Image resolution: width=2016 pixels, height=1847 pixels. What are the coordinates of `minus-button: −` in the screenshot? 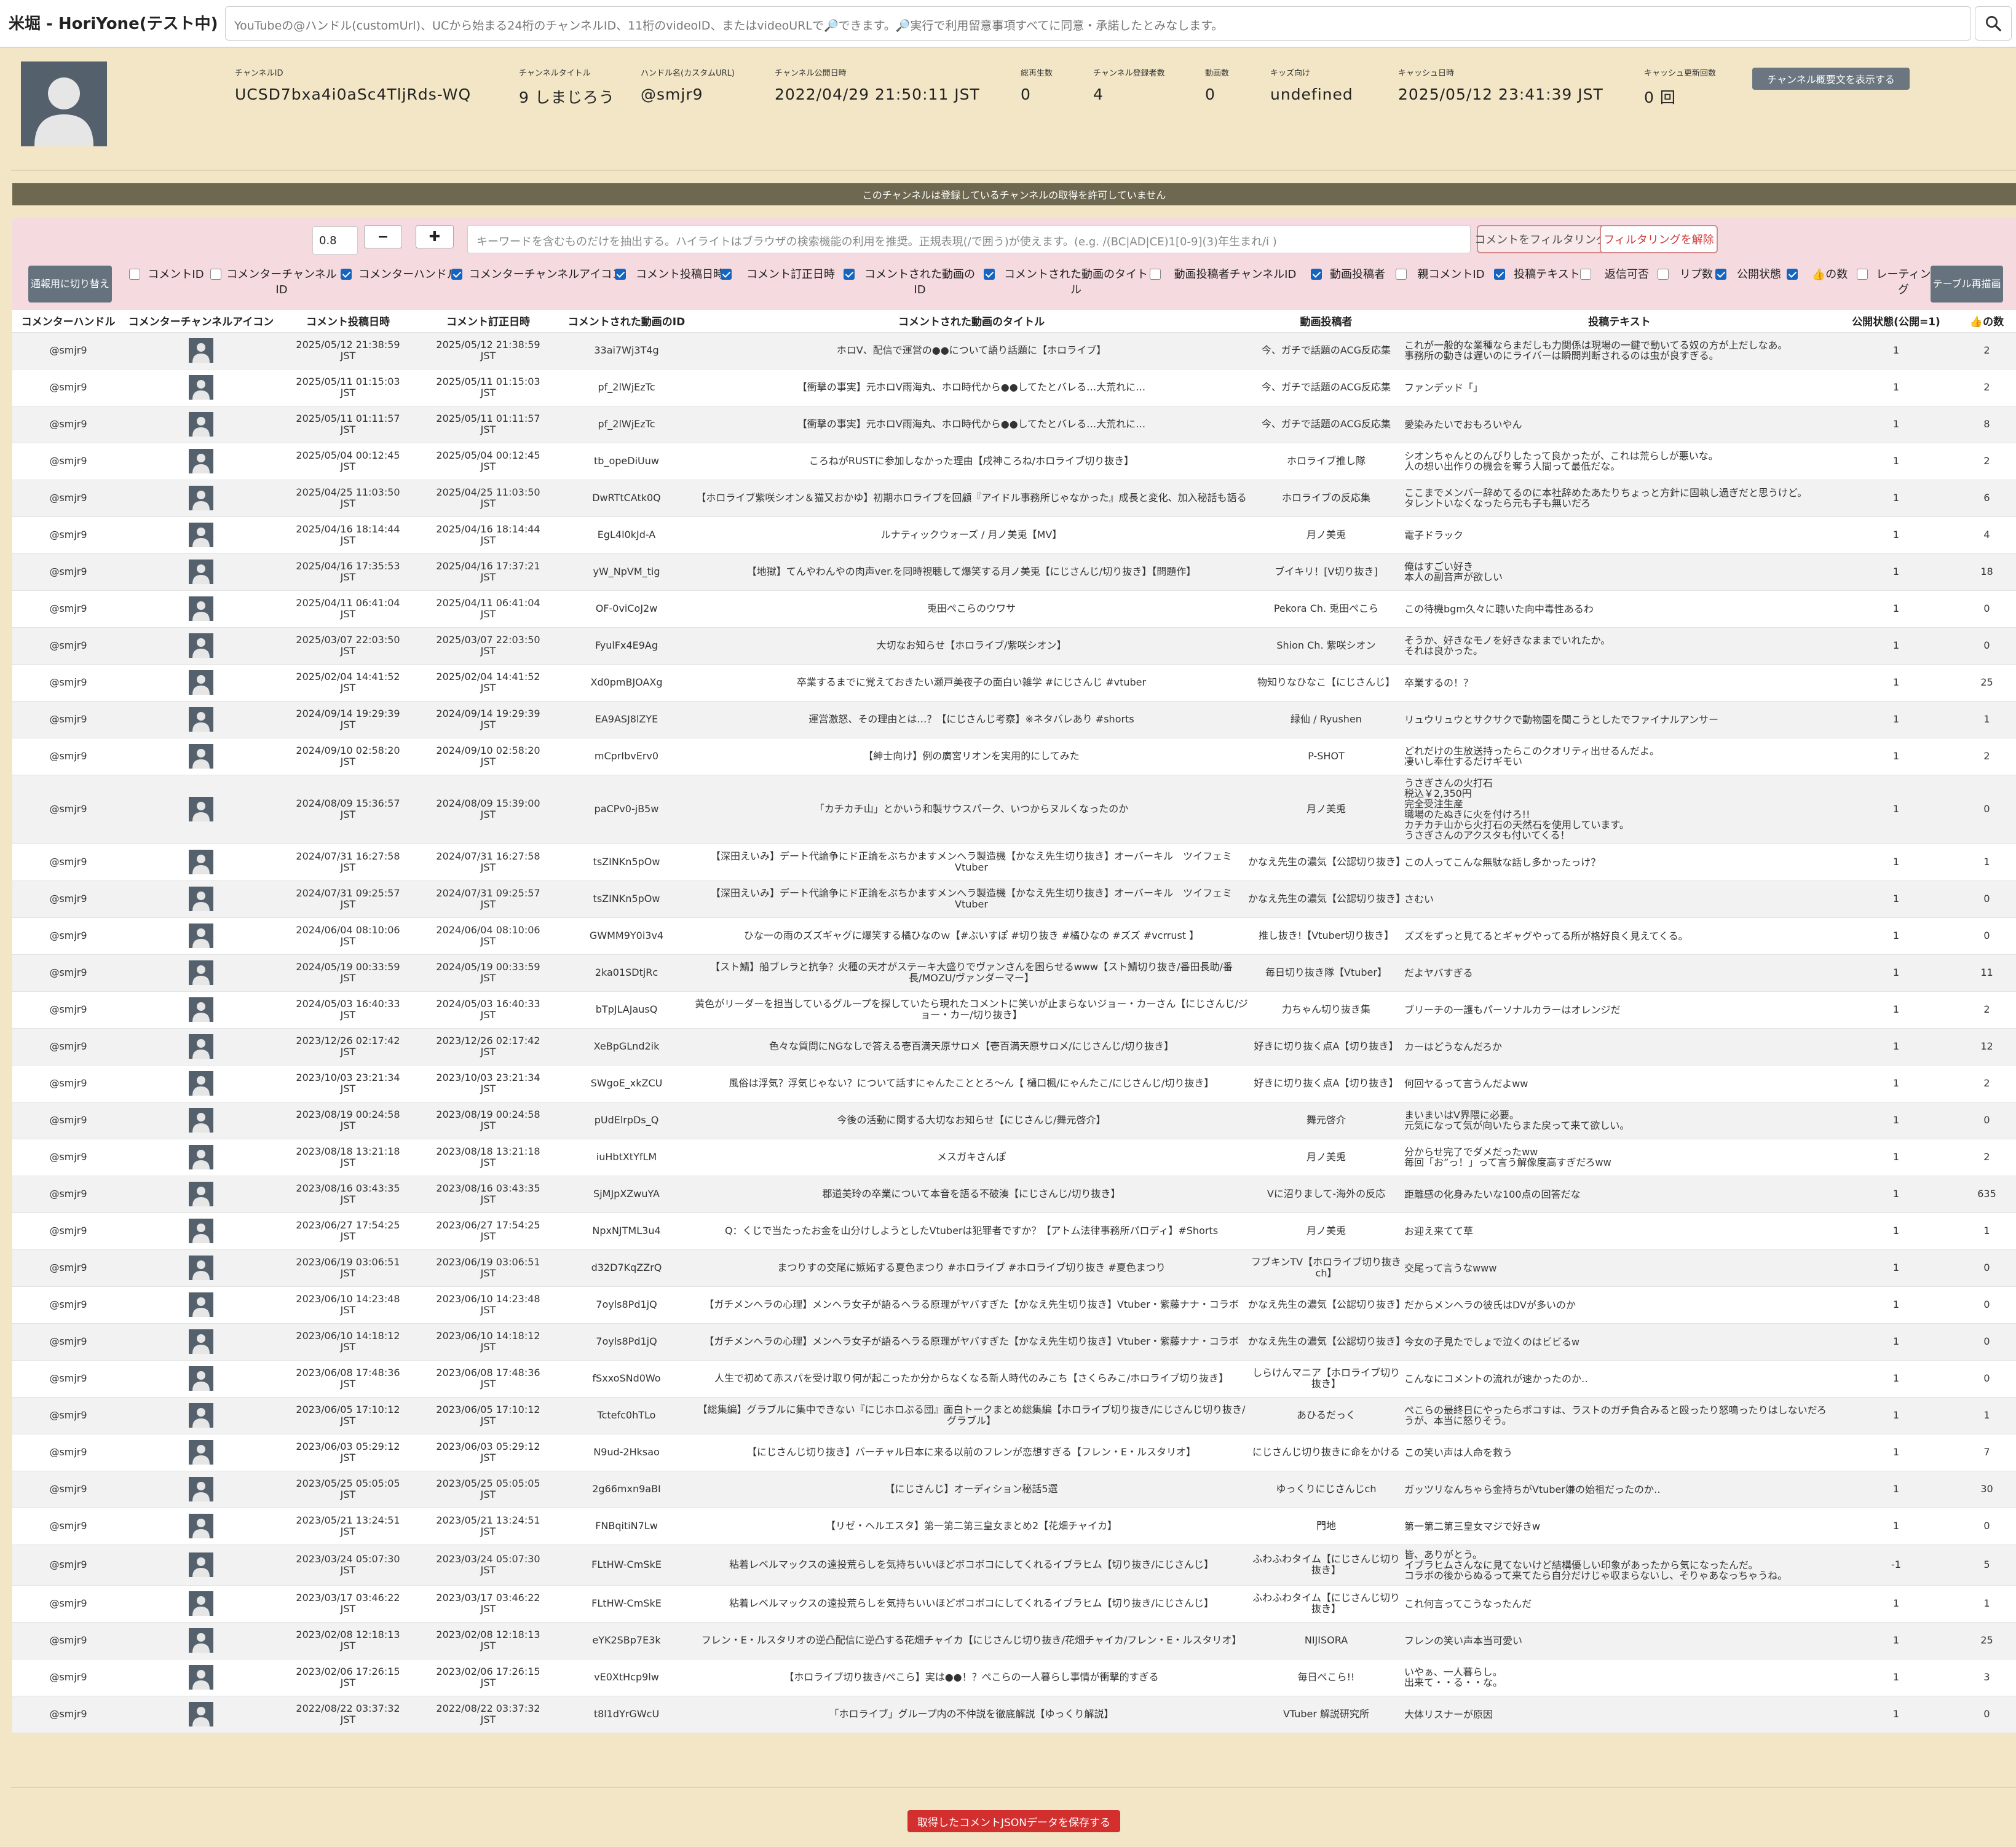 It's located at (383, 236).